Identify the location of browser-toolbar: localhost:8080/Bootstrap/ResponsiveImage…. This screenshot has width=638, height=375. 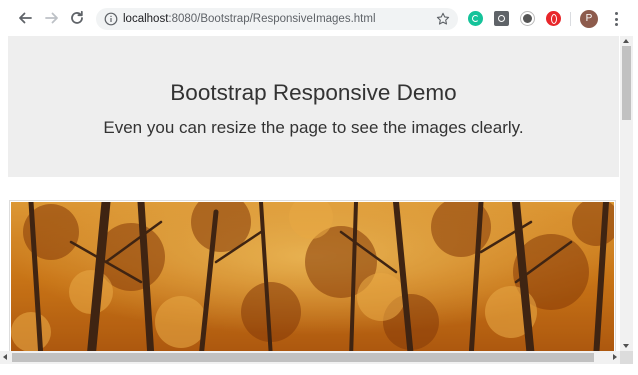
(319, 18).